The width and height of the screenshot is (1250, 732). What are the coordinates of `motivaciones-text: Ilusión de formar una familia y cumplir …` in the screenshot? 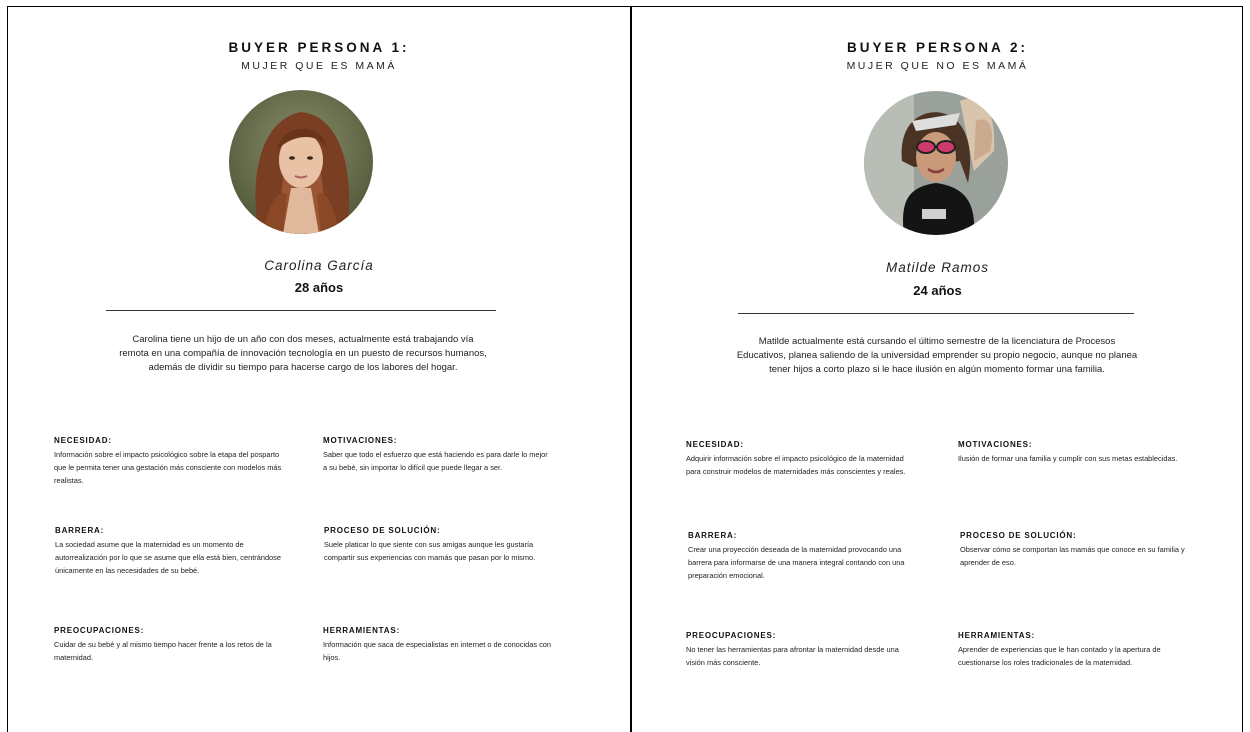 It's located at (1068, 458).